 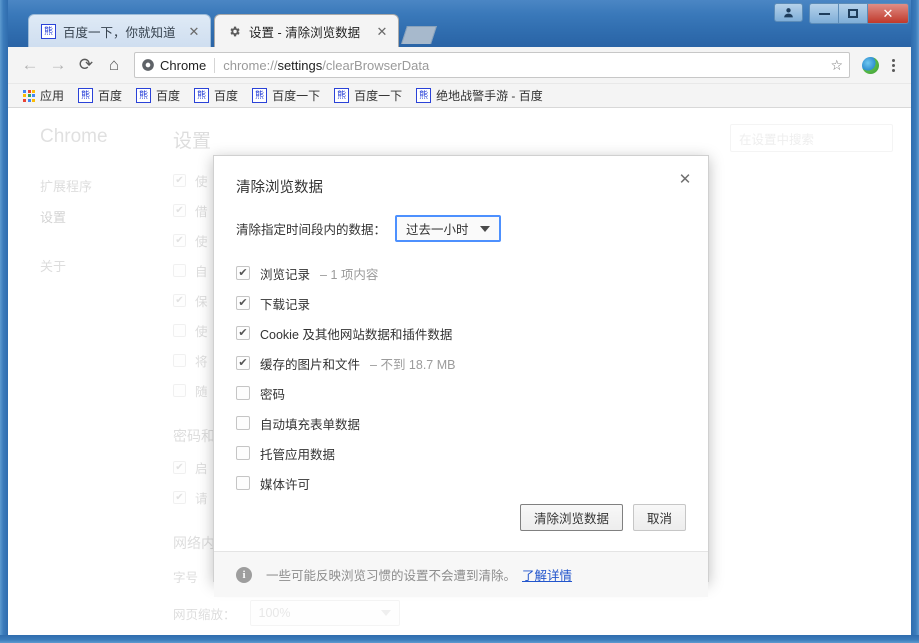 What do you see at coordinates (461, 273) in the screenshot?
I see `data-type-row-browsing-history: ✔ 浏览记录 – 1 项内容` at bounding box center [461, 273].